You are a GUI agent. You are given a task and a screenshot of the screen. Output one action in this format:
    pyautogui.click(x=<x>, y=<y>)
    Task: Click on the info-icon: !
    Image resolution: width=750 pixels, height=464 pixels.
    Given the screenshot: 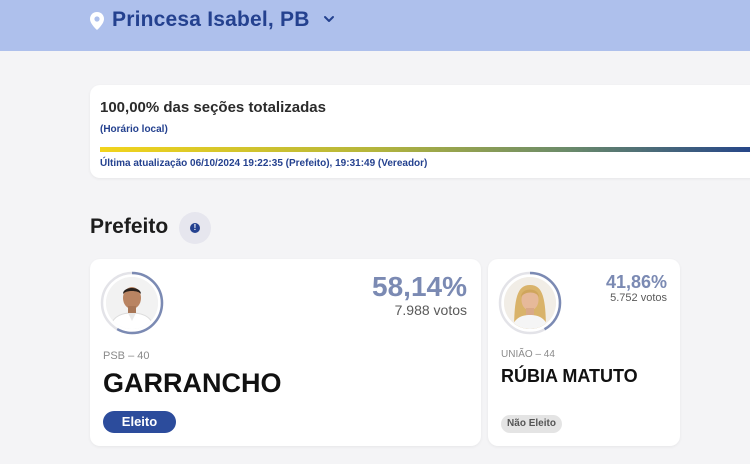 What is the action you would take?
    pyautogui.click(x=195, y=228)
    